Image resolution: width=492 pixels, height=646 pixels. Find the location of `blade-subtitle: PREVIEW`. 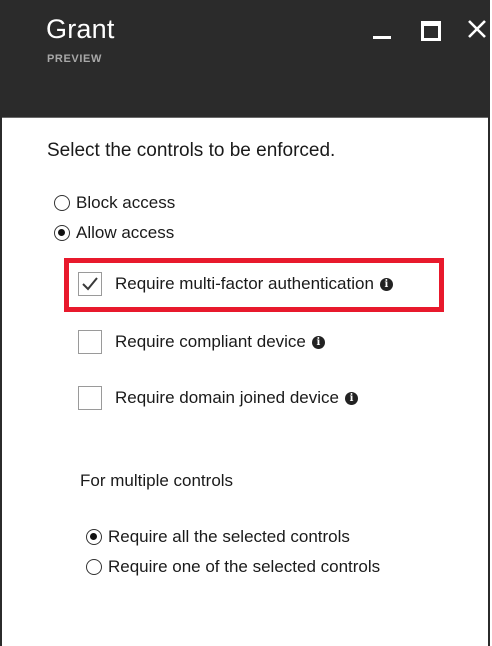

blade-subtitle: PREVIEW is located at coordinates (74, 59).